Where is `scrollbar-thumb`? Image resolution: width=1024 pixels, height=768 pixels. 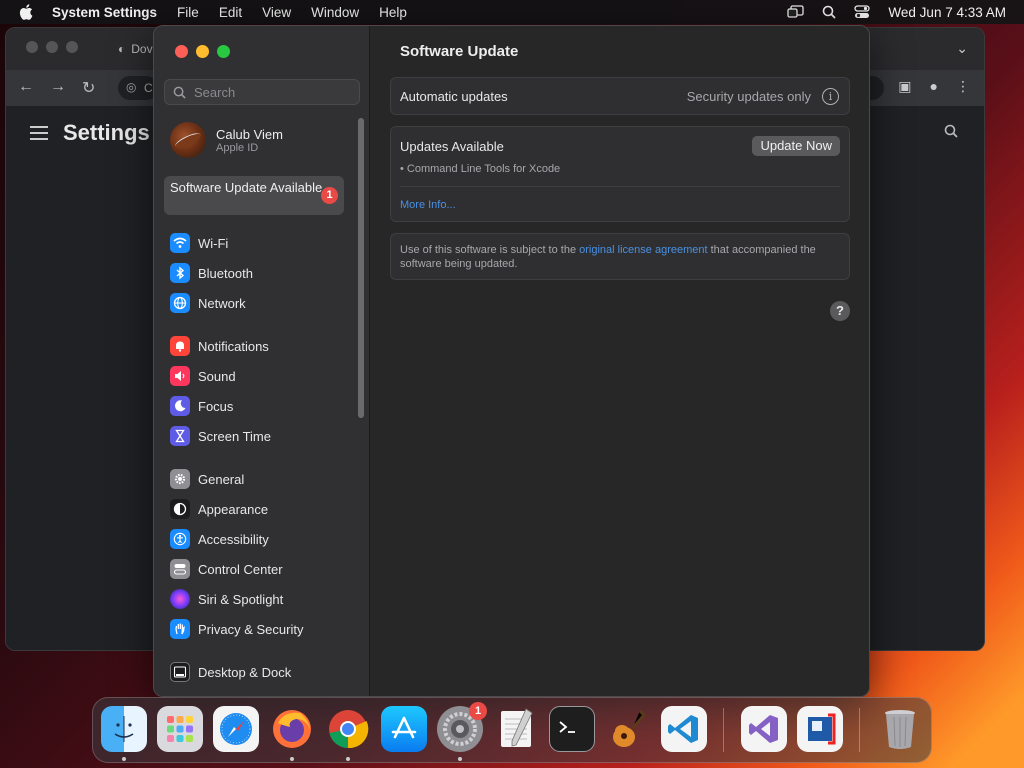
scrollbar-thumb is located at coordinates (361, 268).